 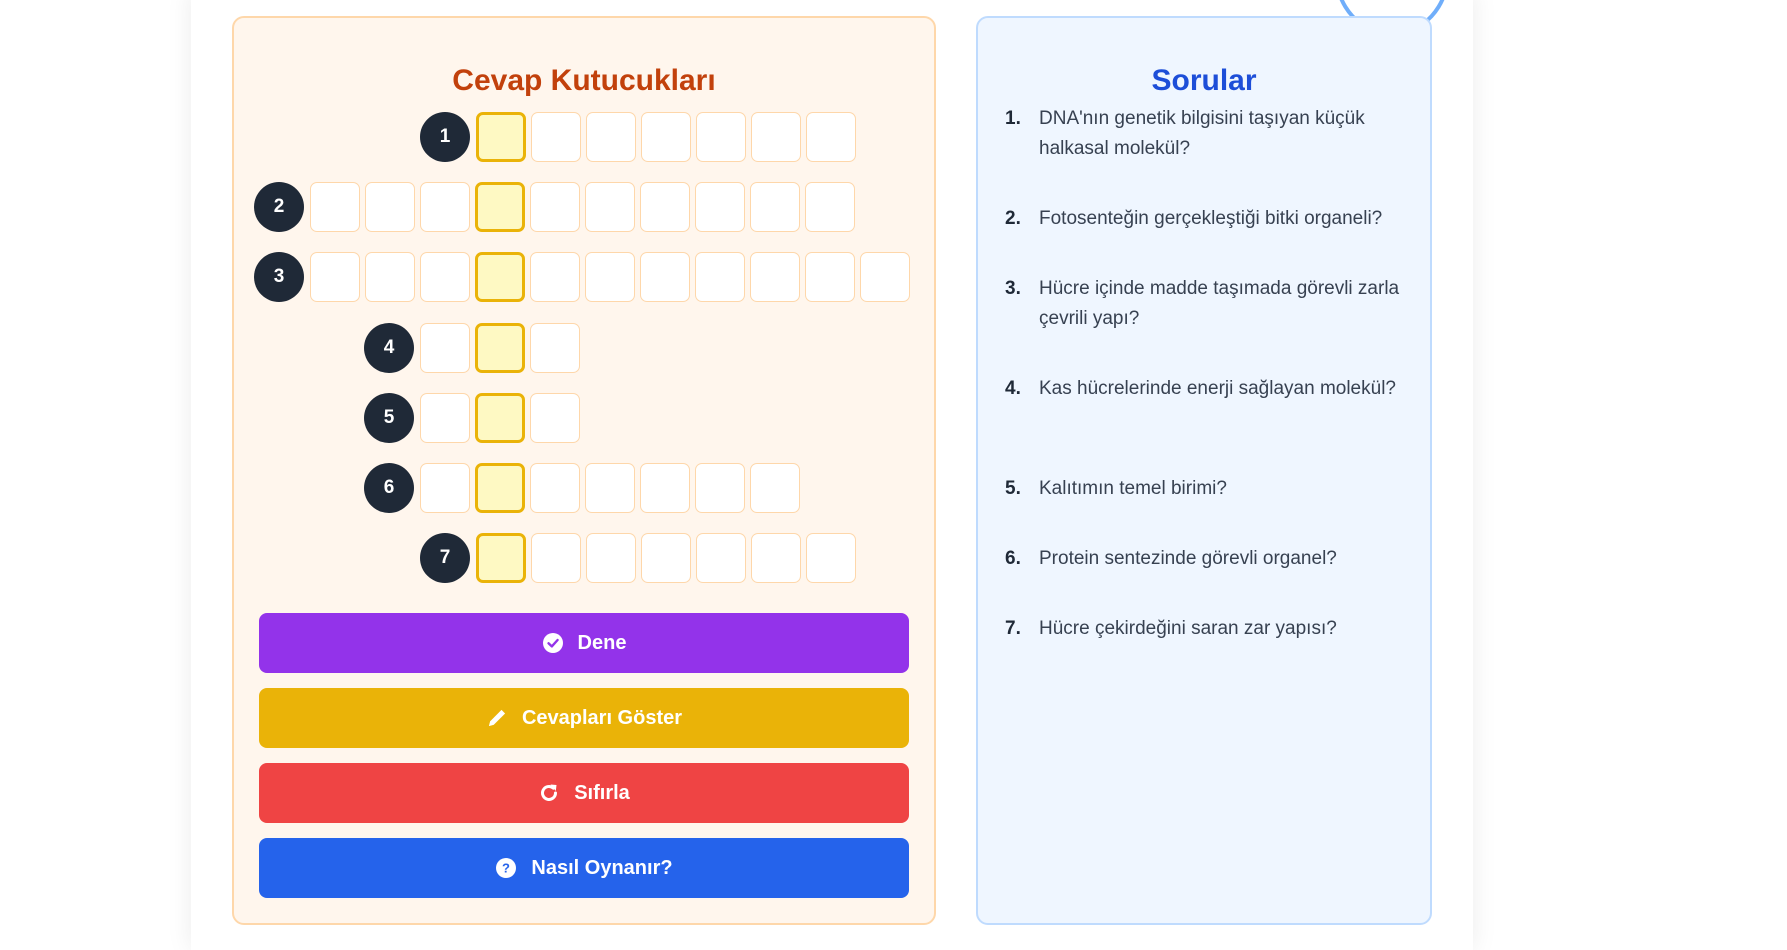 What do you see at coordinates (1188, 558) in the screenshot?
I see `question-text: Protein sentezinde görevli organel?` at bounding box center [1188, 558].